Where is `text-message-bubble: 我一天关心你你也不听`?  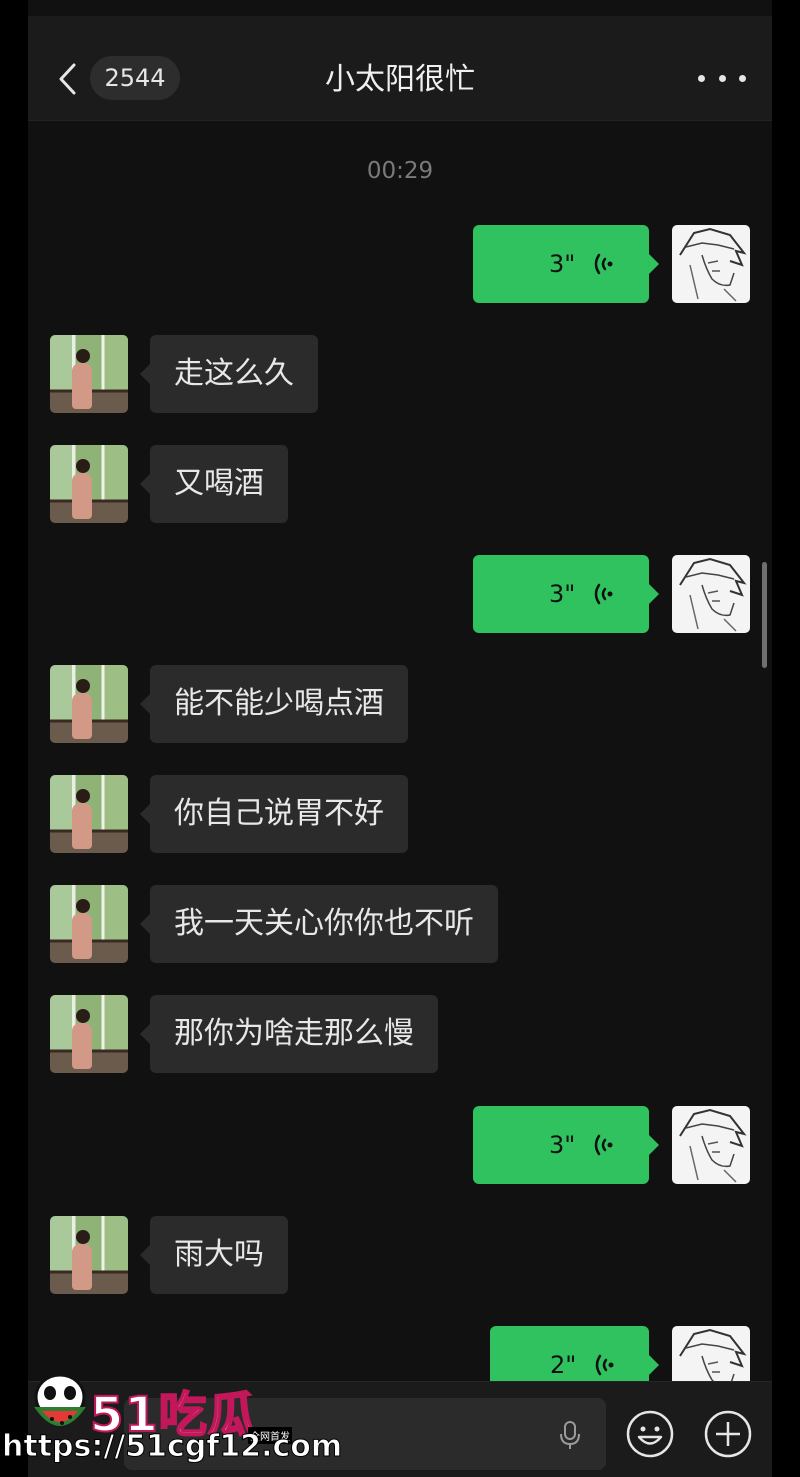 text-message-bubble: 我一天关心你你也不听 is located at coordinates (319, 924).